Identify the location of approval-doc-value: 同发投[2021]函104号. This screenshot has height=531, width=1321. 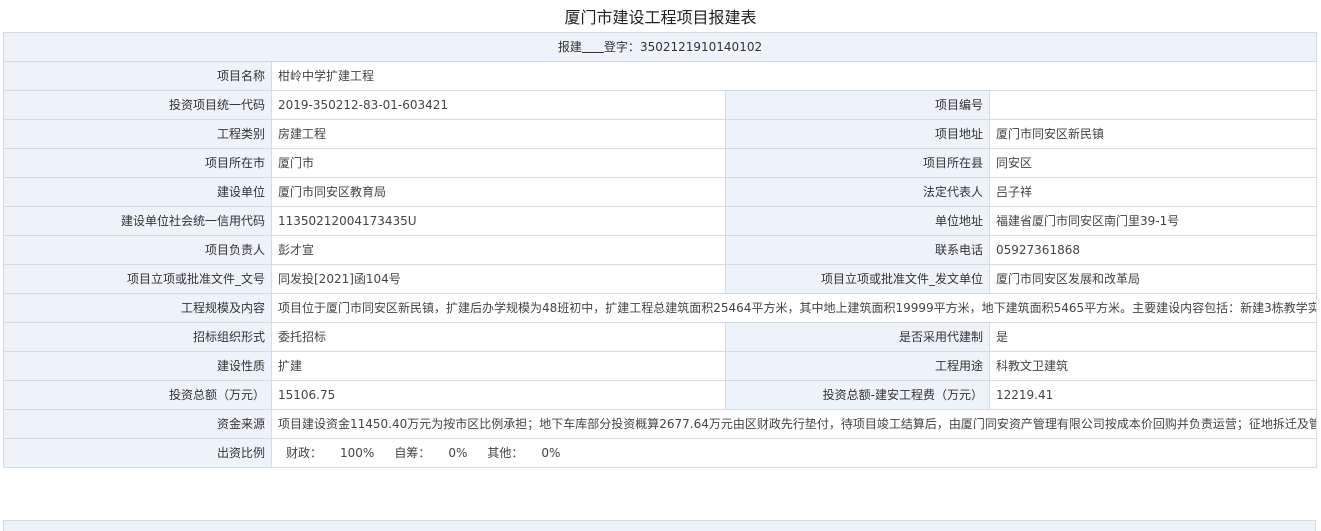
(498, 279).